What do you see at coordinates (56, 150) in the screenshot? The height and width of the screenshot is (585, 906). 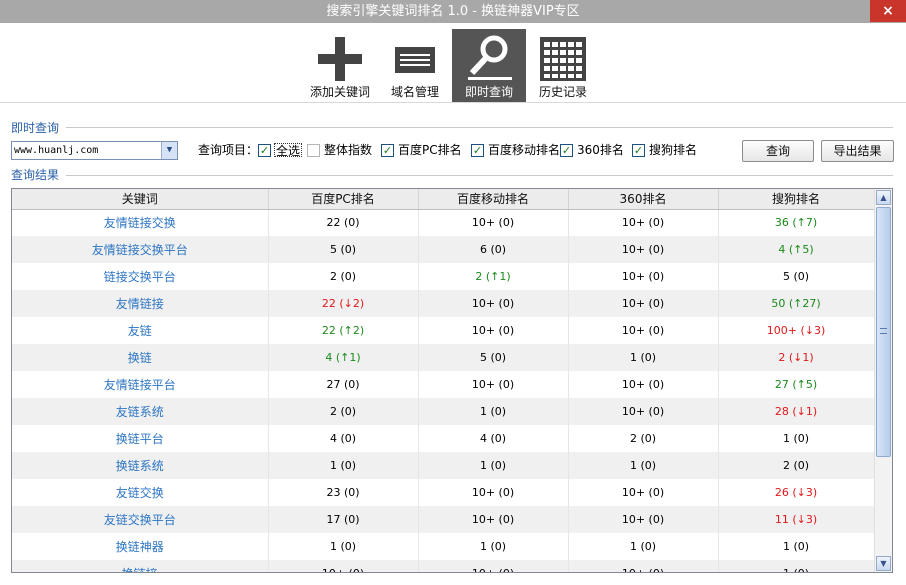 I see `domain-select-value: www.huanlj.com` at bounding box center [56, 150].